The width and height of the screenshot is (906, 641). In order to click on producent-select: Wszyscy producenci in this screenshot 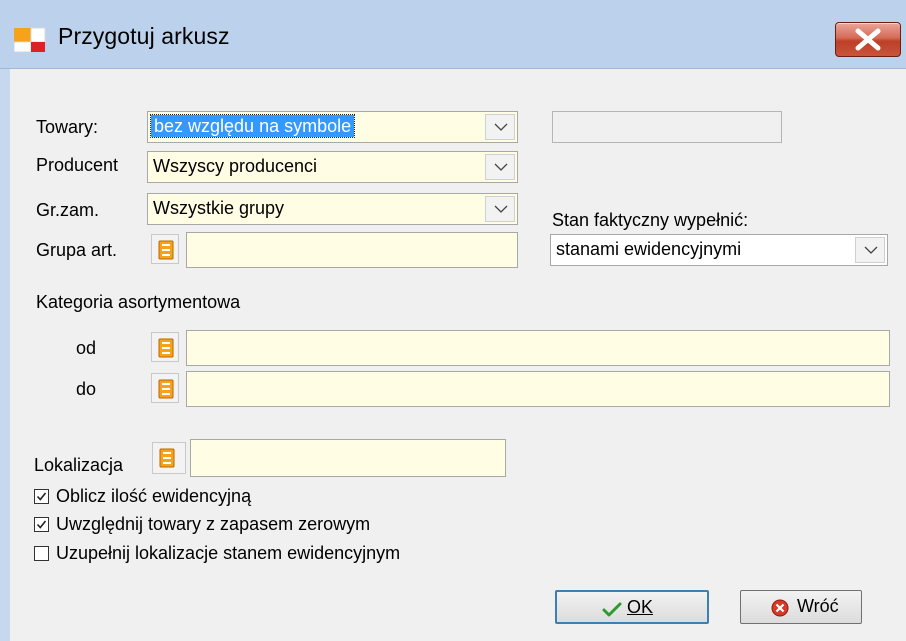, I will do `click(332, 167)`.